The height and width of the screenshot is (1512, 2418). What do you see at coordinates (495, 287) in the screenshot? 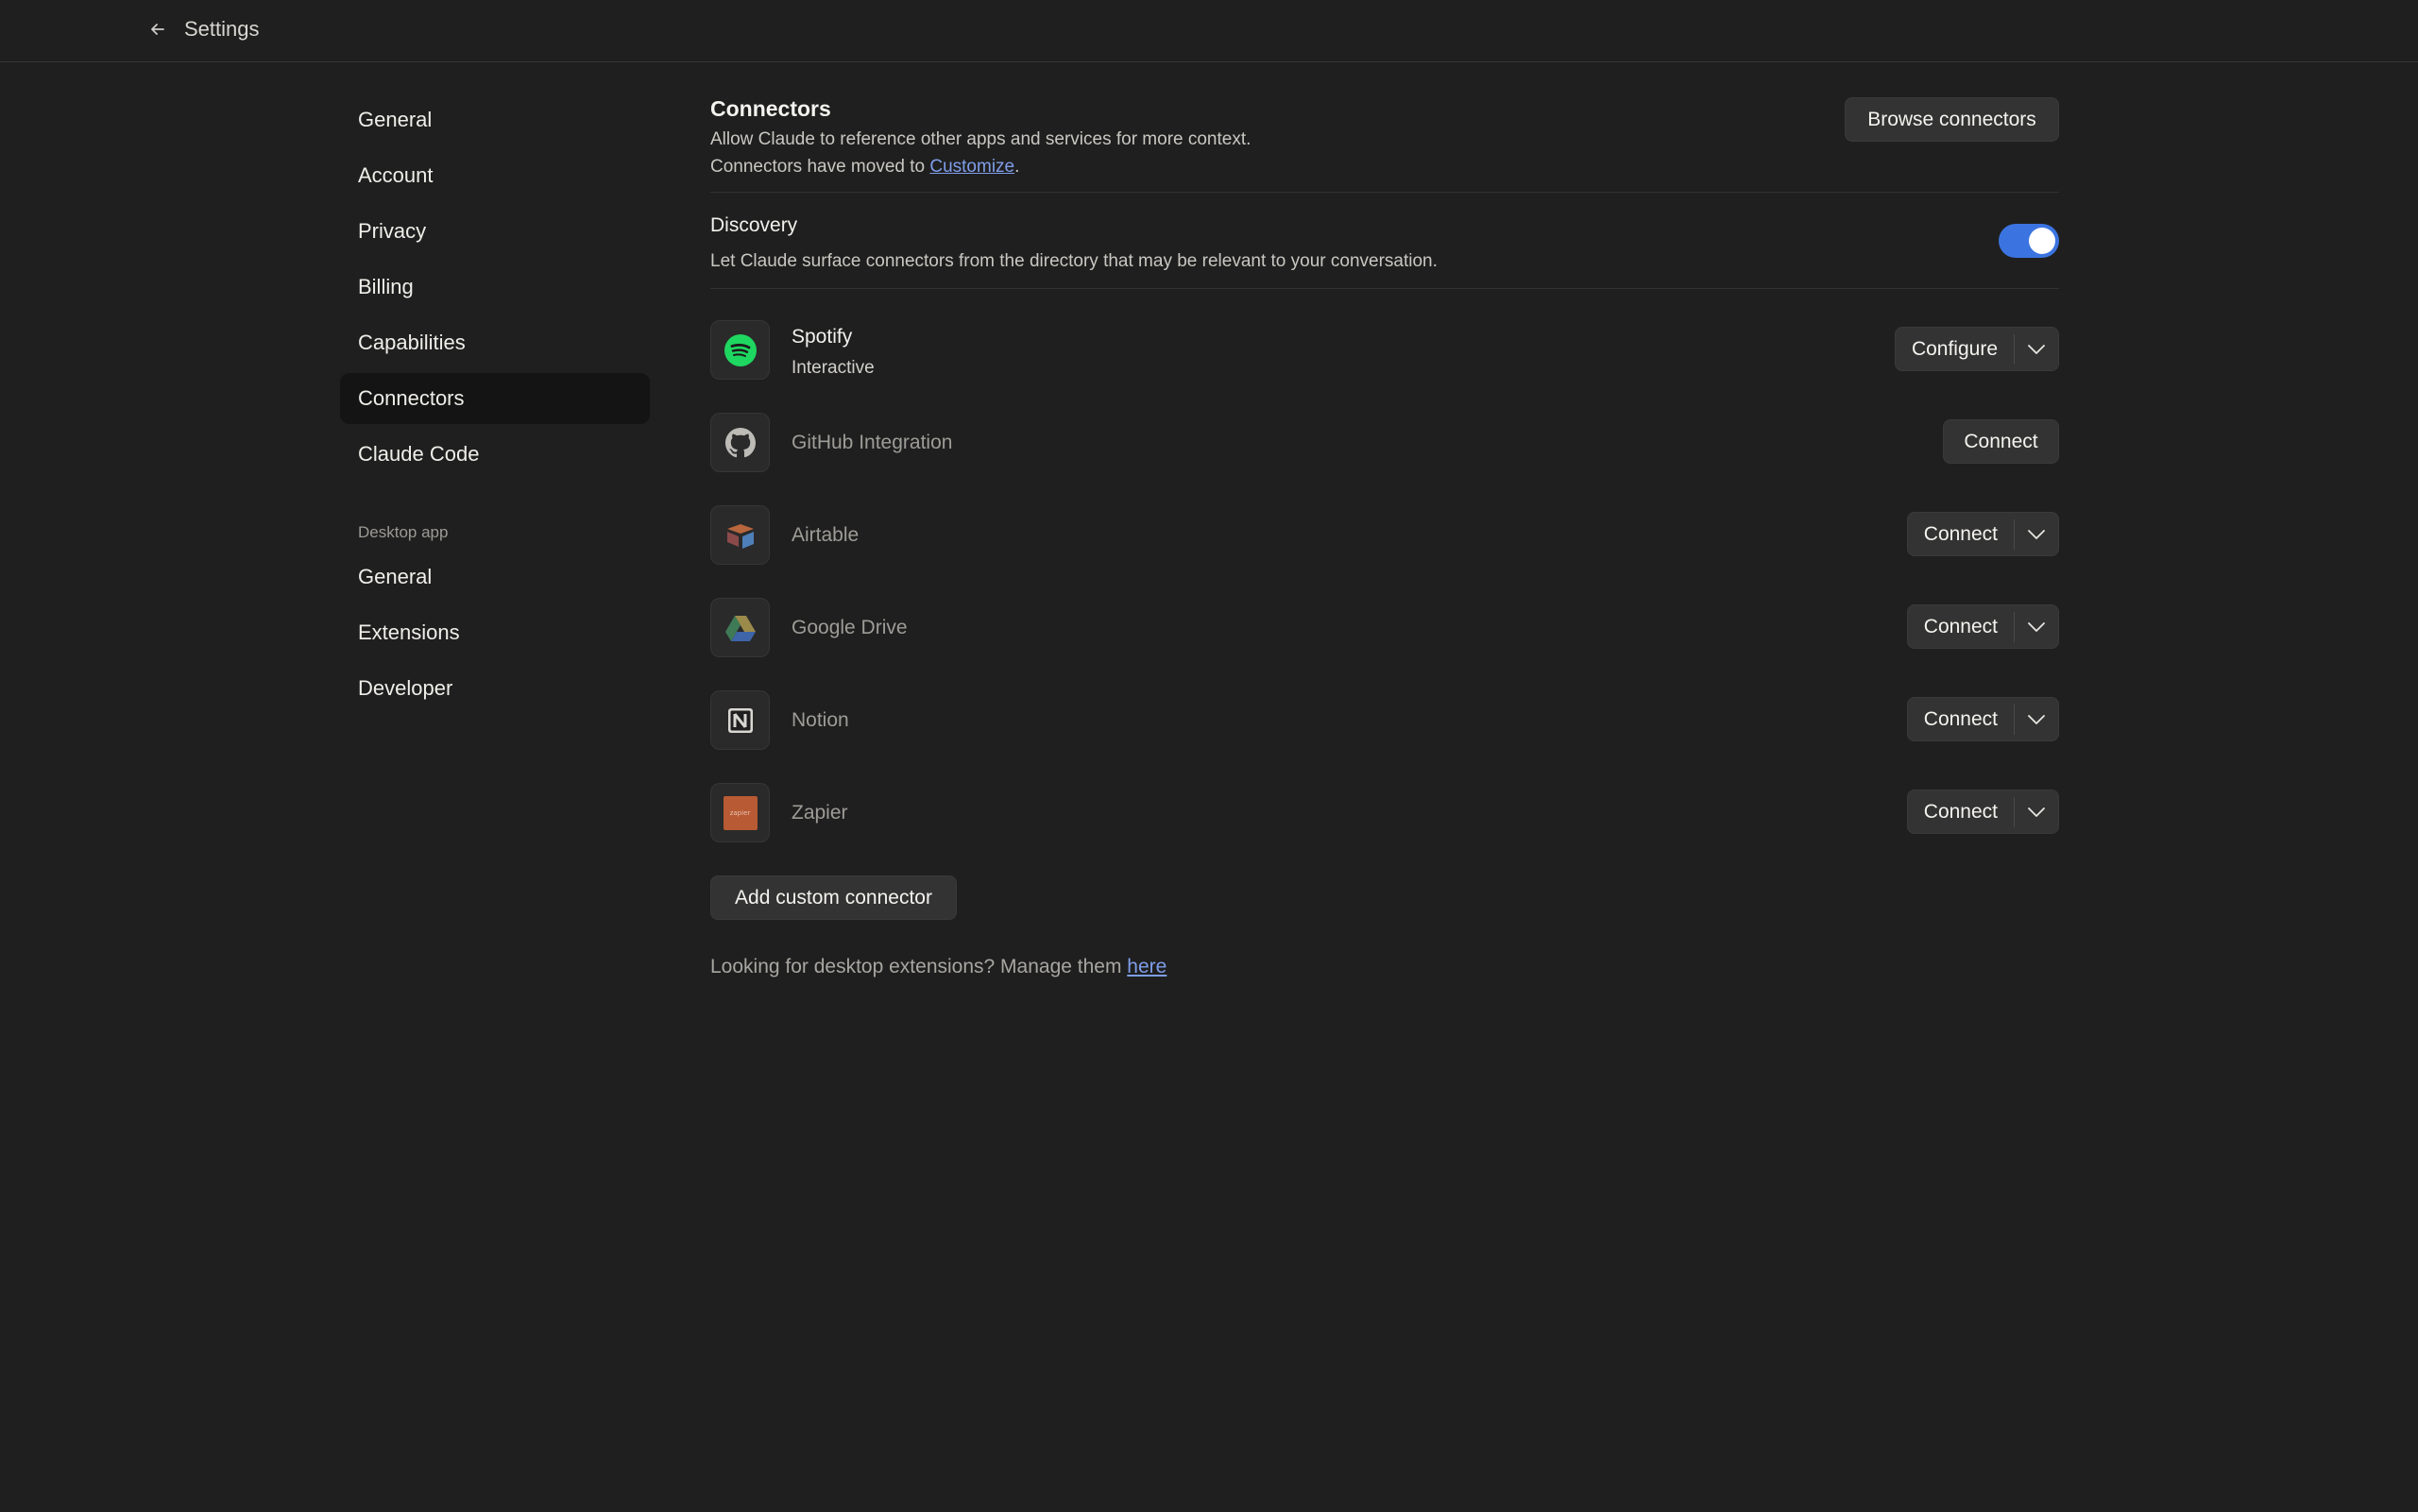
I see `sidebar-item-billing: Billing` at bounding box center [495, 287].